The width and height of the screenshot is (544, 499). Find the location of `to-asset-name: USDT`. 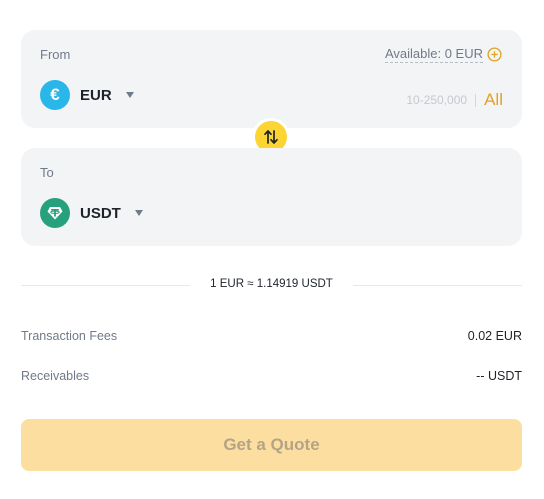

to-asset-name: USDT is located at coordinates (100, 213).